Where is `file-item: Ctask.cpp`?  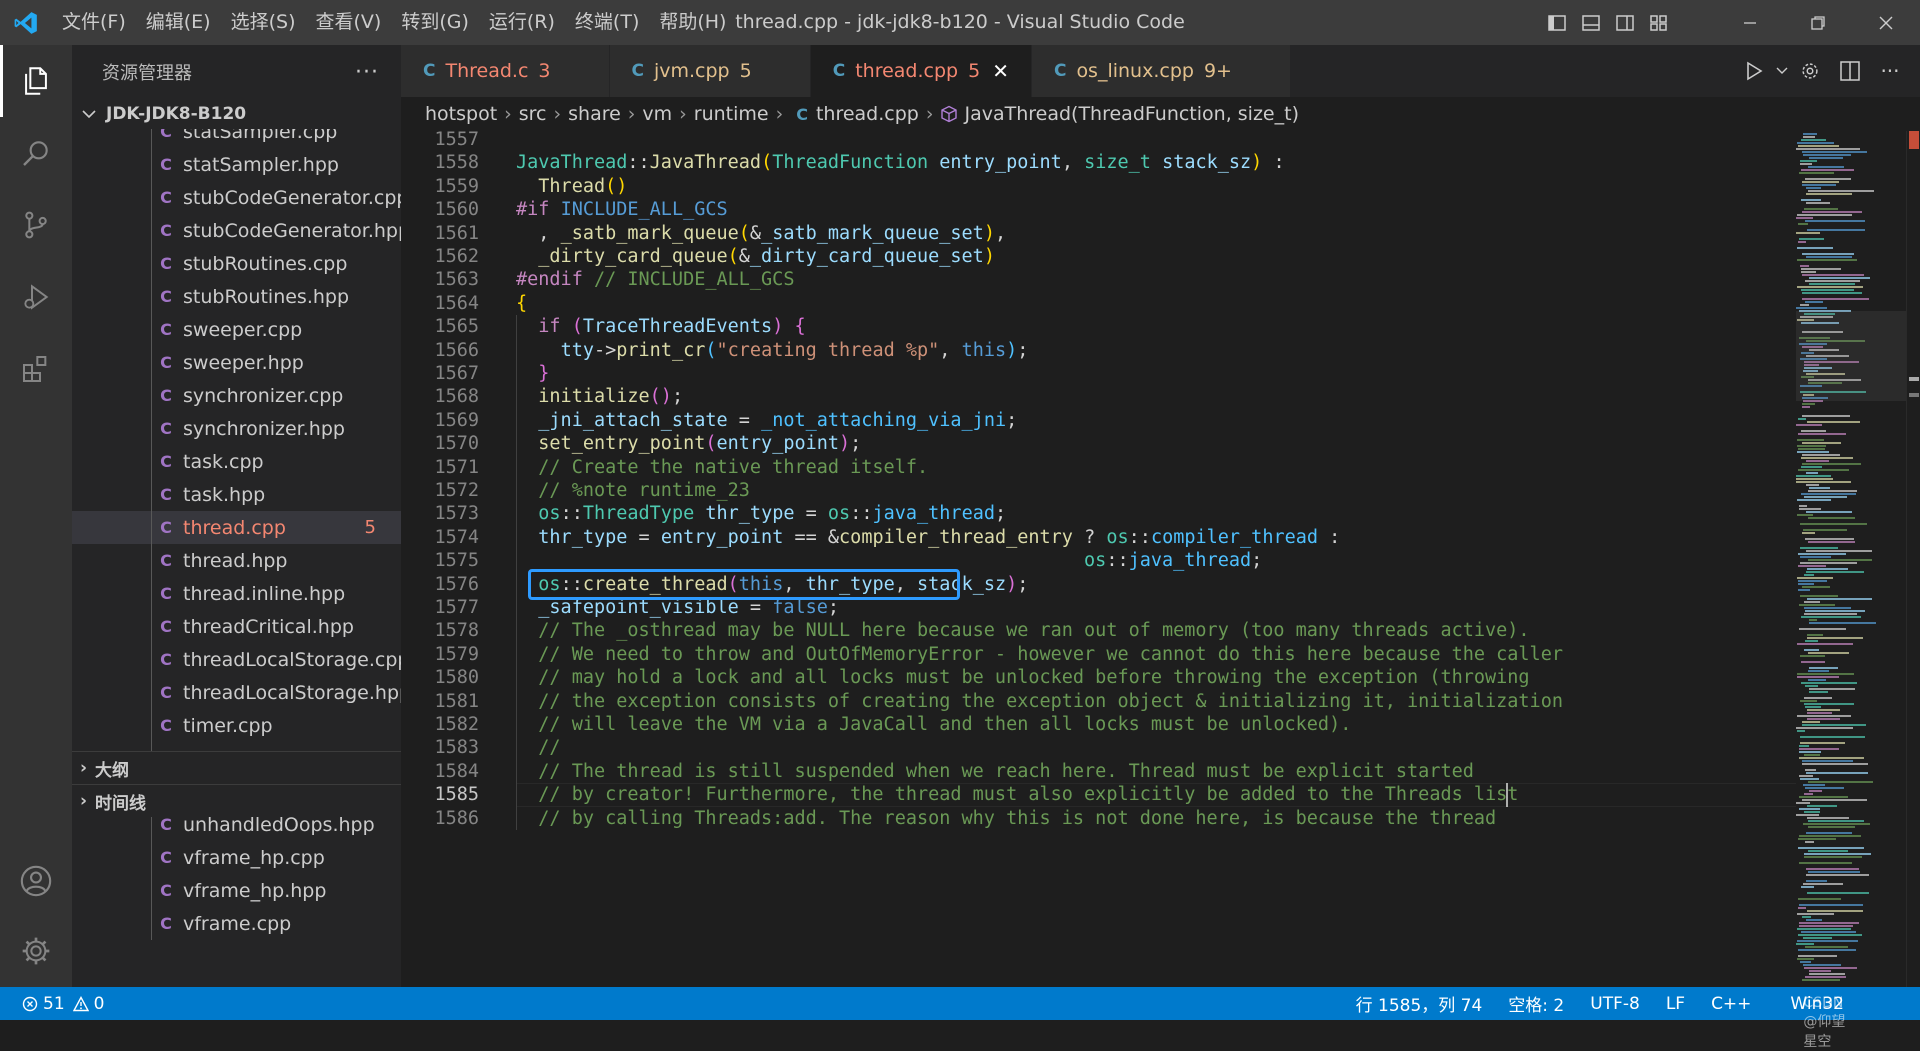
file-item: Ctask.cpp is located at coordinates (236, 461).